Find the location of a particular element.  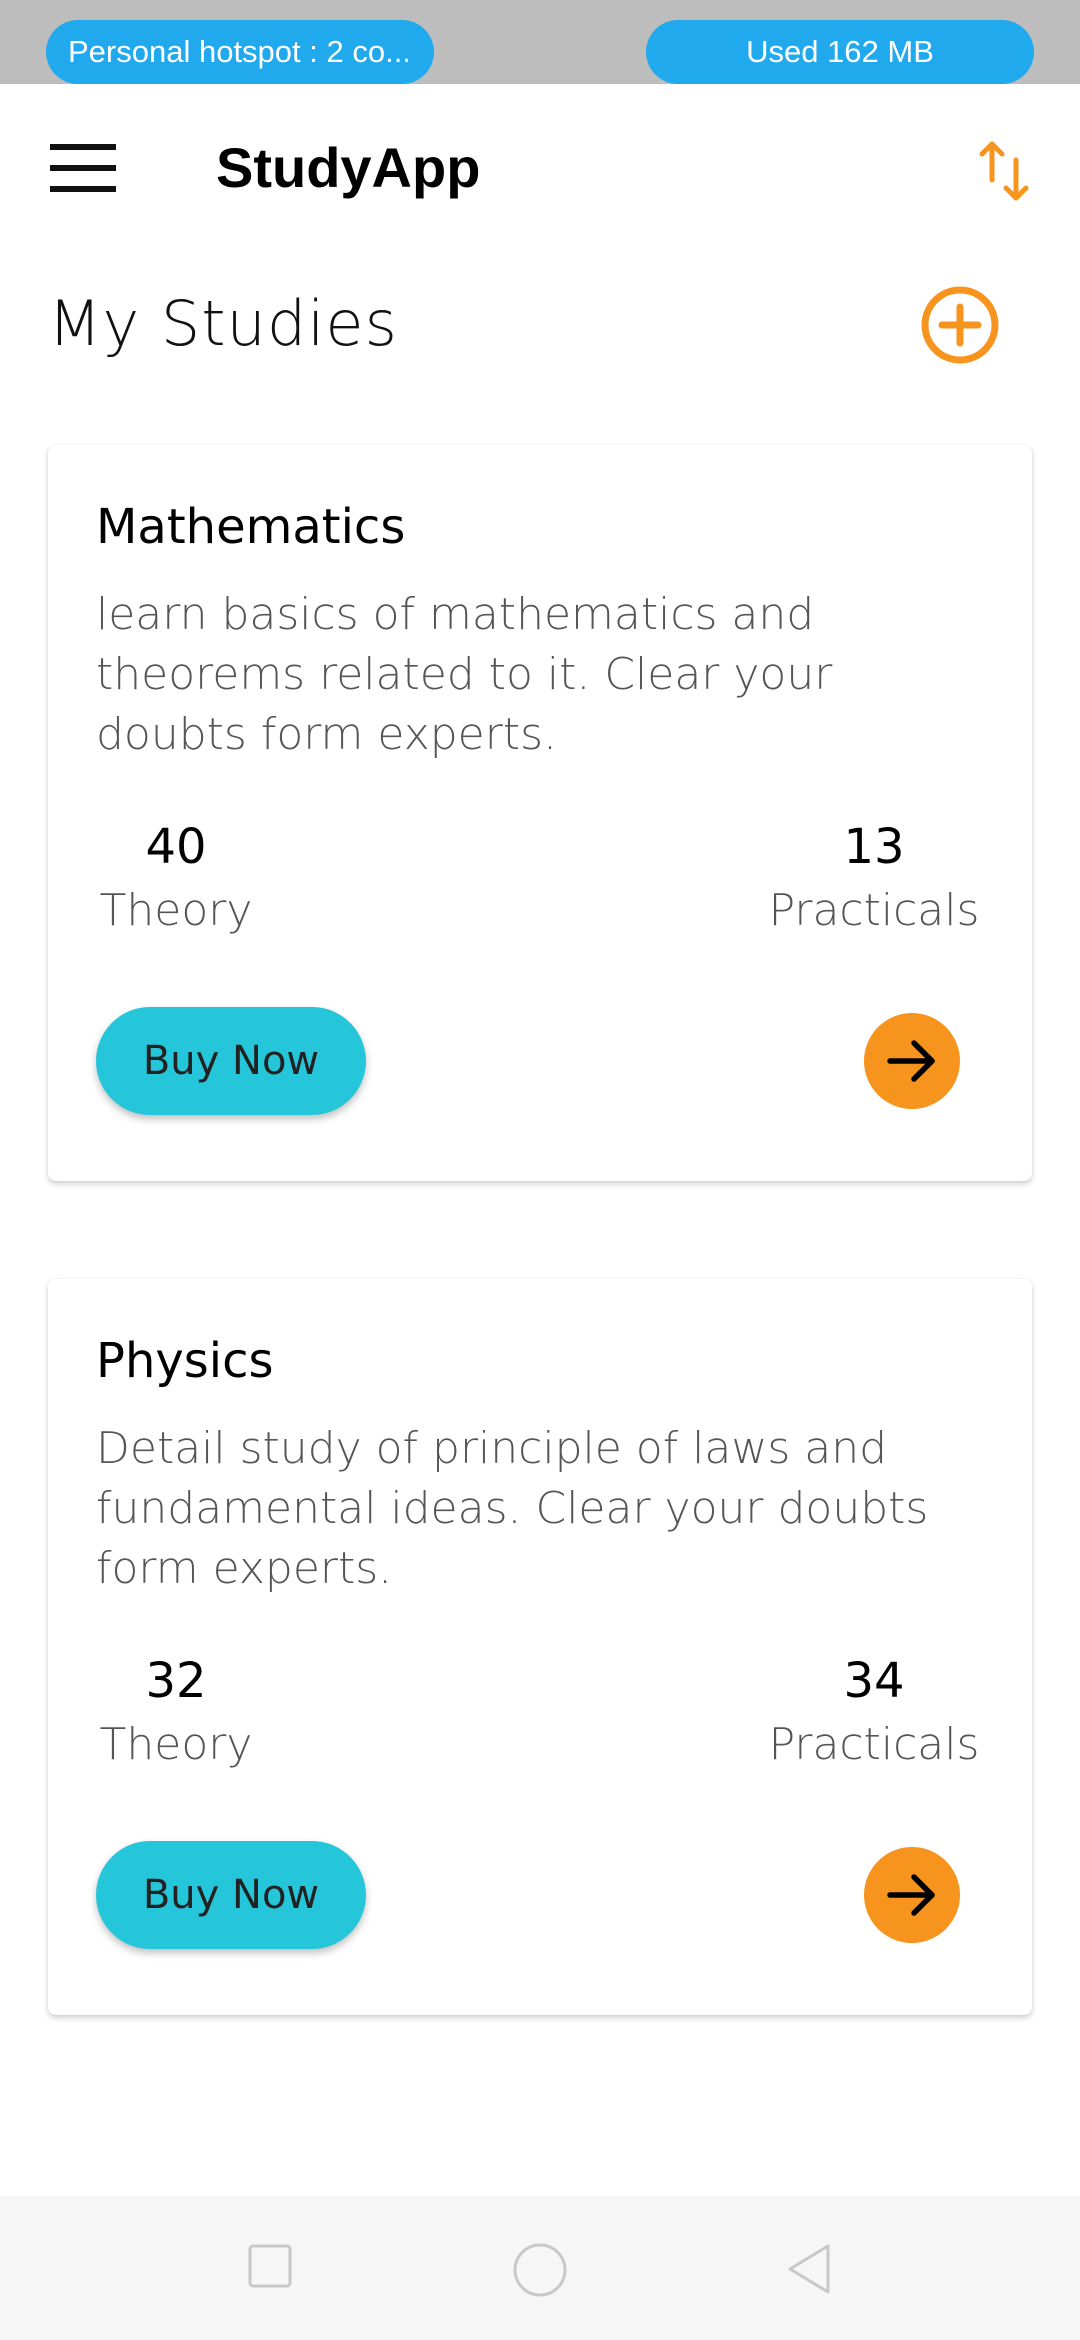

add-circle-icon is located at coordinates (960, 325).